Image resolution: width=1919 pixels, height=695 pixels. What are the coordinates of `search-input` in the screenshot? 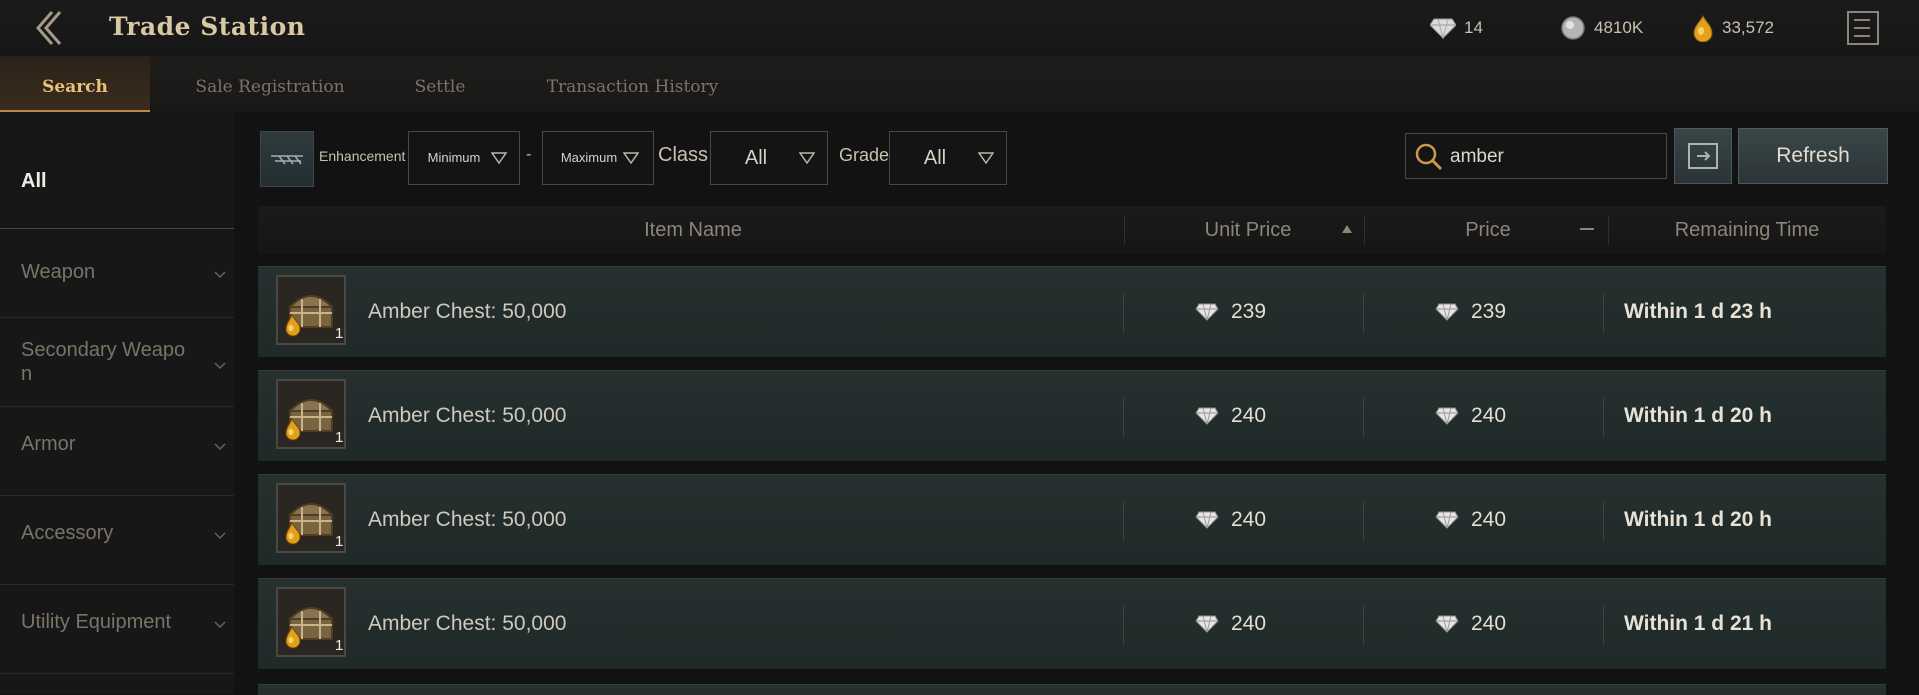 It's located at (1555, 157).